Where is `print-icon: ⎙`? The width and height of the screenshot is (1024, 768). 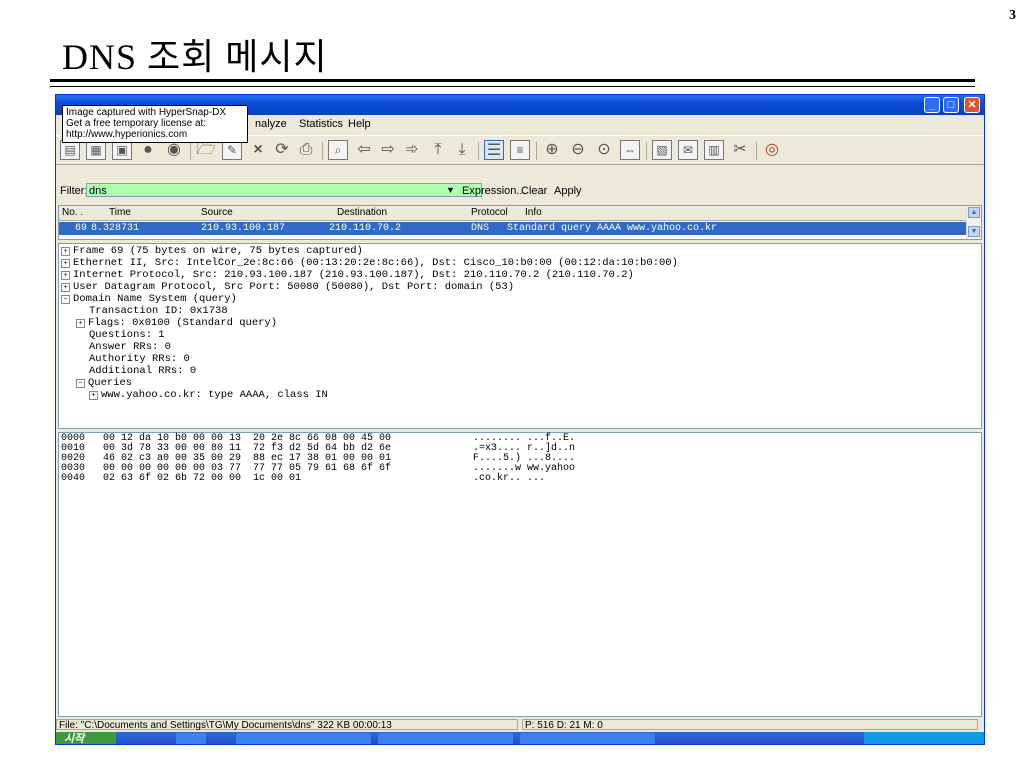 print-icon: ⎙ is located at coordinates (306, 150).